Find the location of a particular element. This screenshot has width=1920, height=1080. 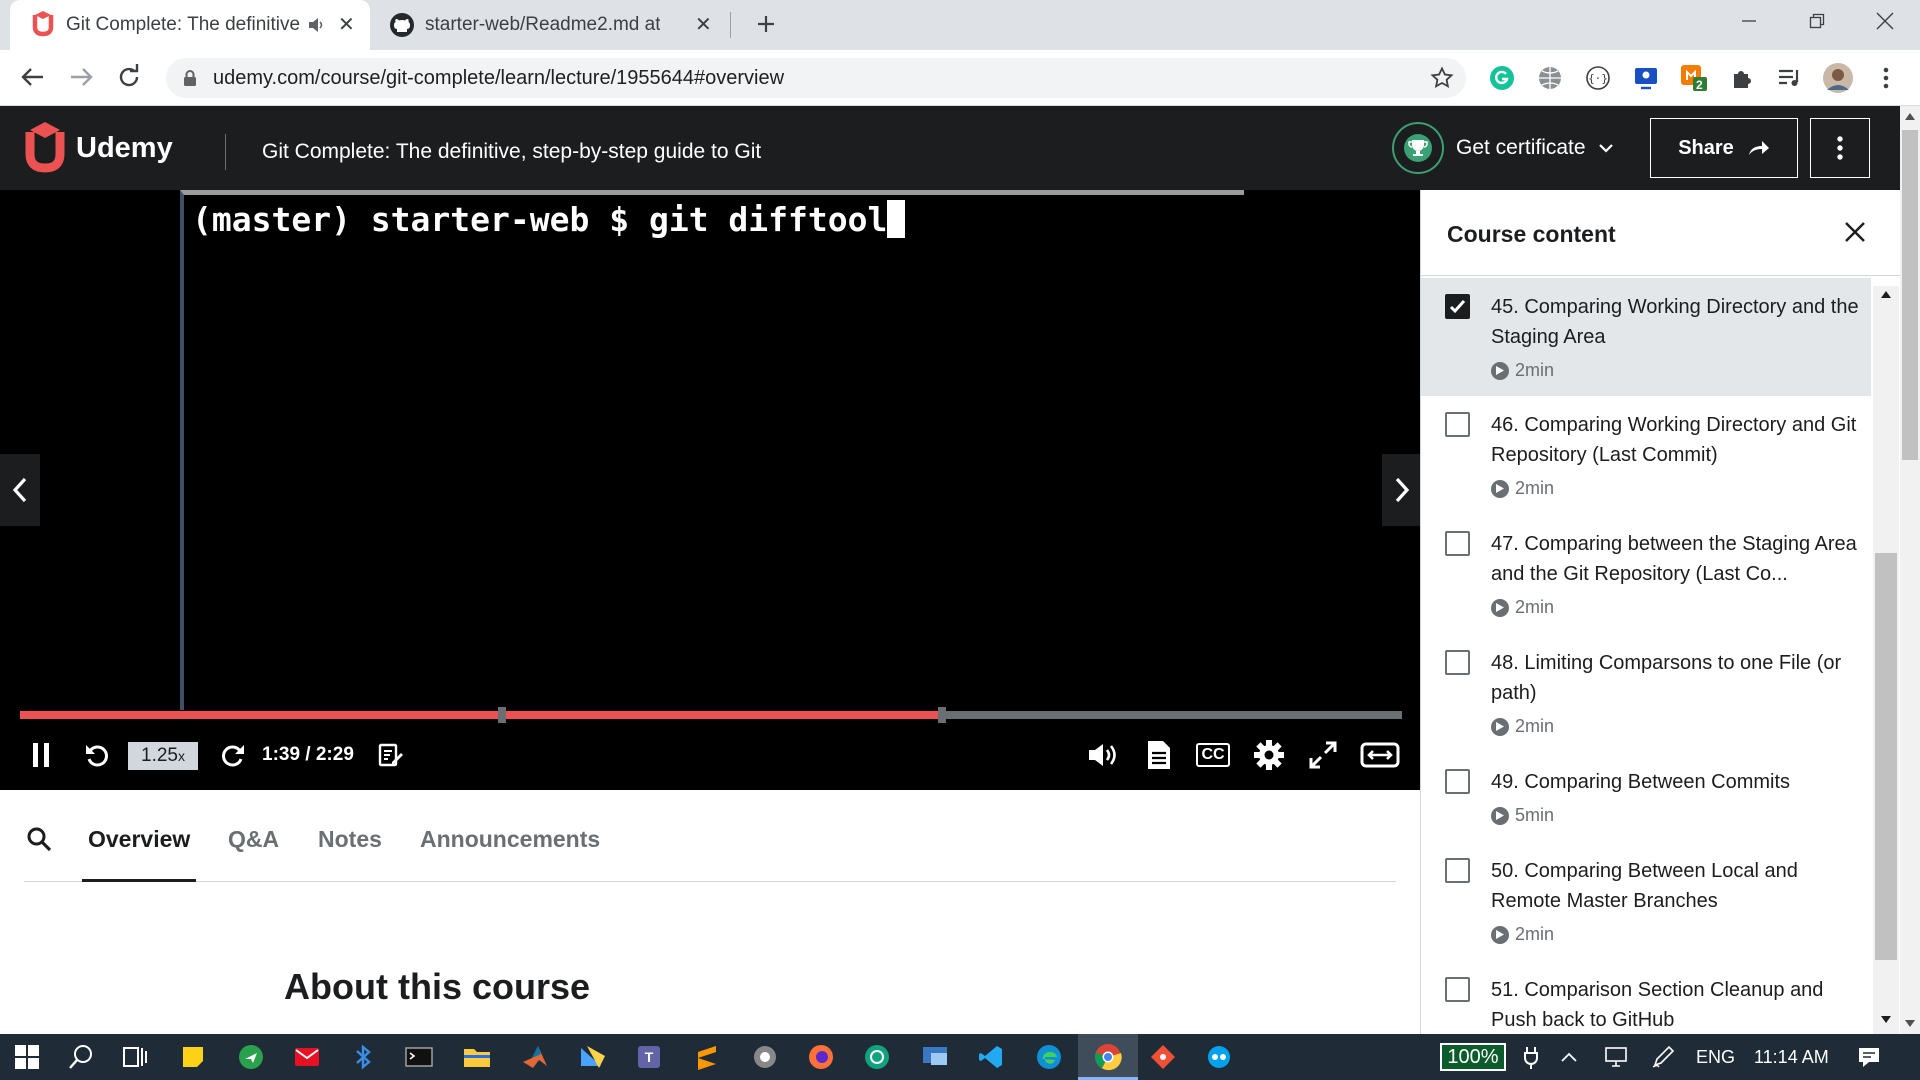

chrome-menu-icon is located at coordinates (1886, 78).